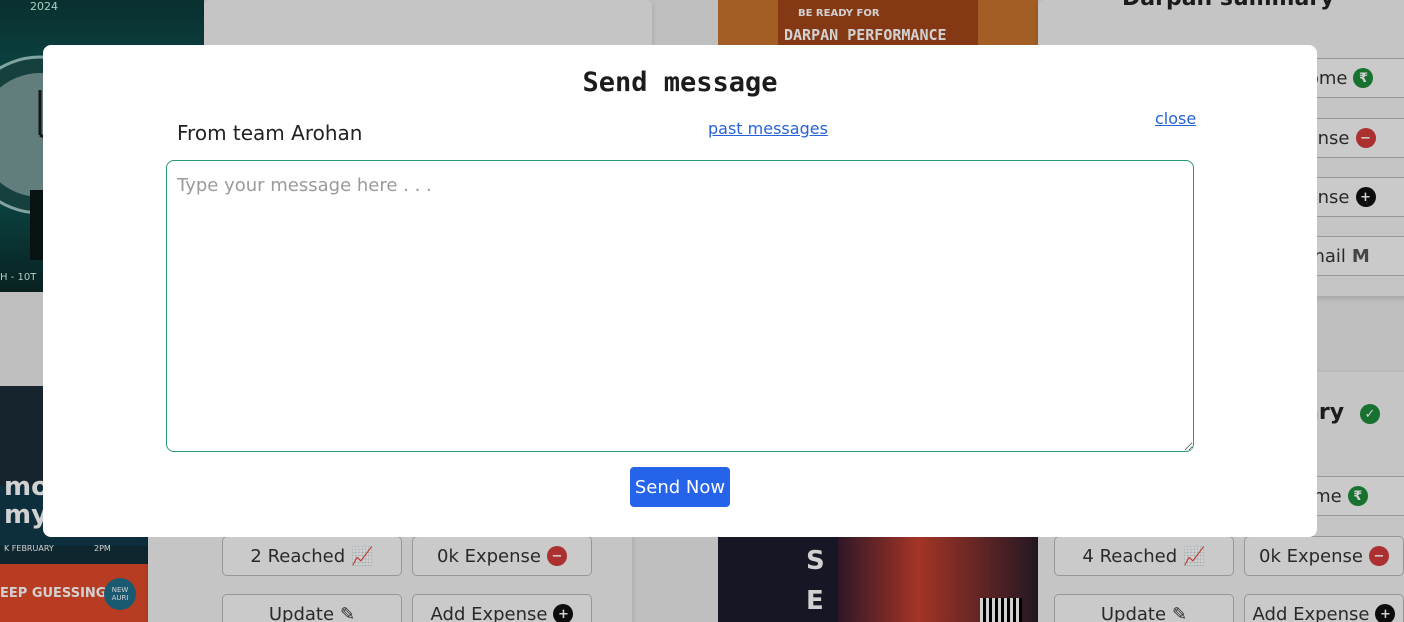 This screenshot has height=622, width=1404. Describe the element at coordinates (680, 82) in the screenshot. I see `modal-title: Send message` at that location.